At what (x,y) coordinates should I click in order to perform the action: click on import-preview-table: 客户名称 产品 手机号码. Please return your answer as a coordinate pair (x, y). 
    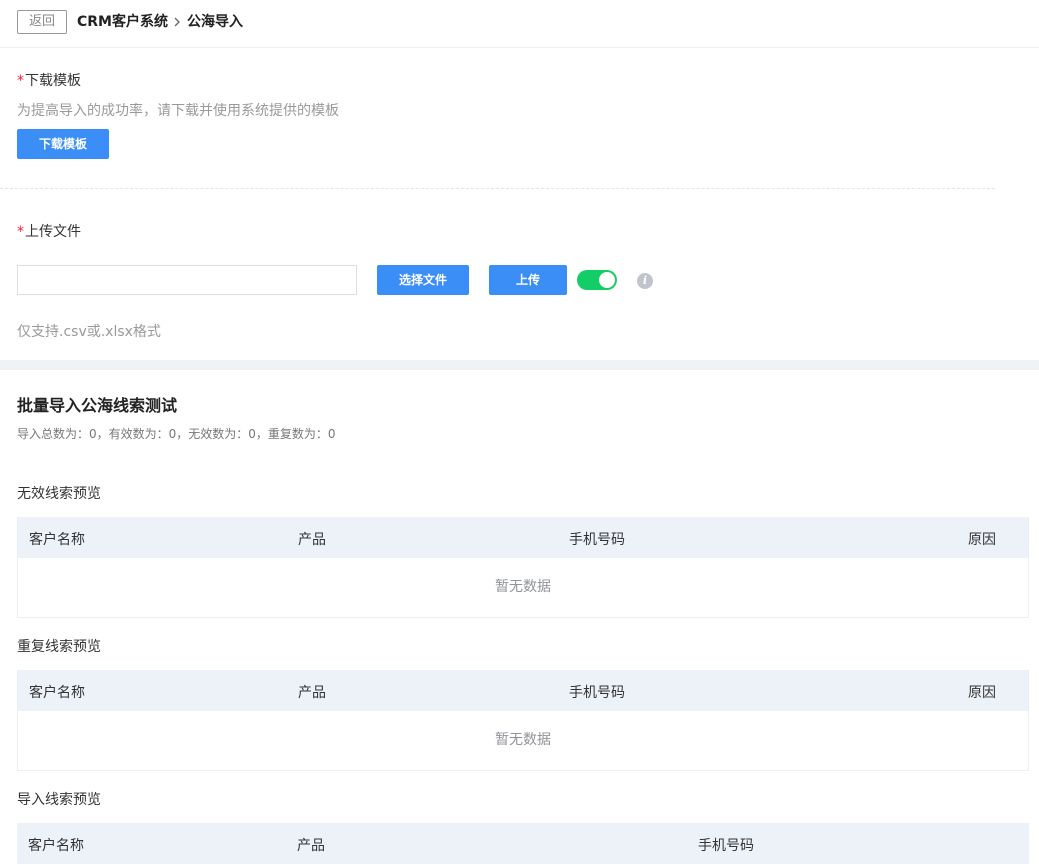
    Looking at the image, I should click on (523, 843).